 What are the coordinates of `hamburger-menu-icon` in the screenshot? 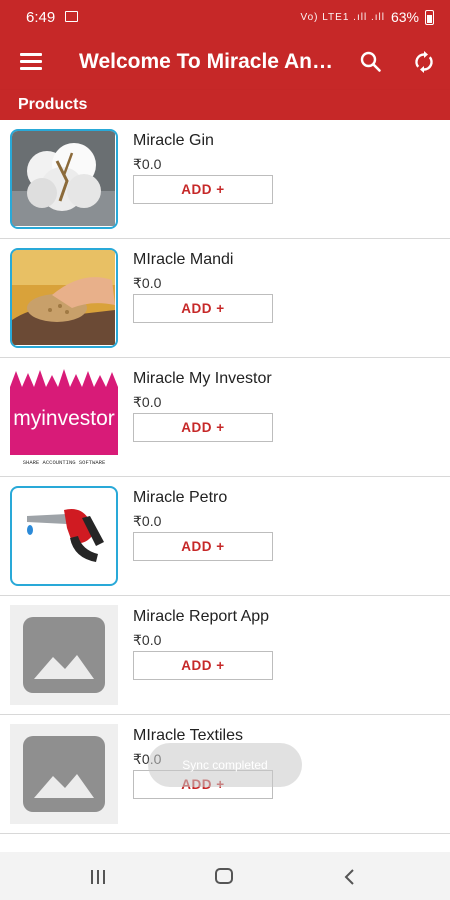 It's located at (31, 62).